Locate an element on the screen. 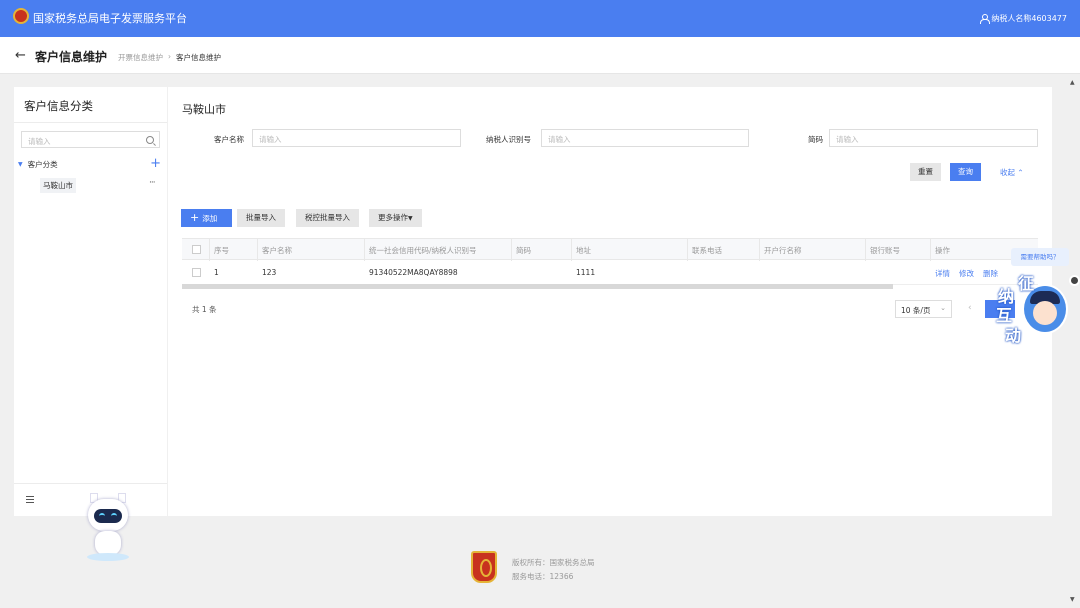  customer-name-label: 客户名称 is located at coordinates (229, 139).